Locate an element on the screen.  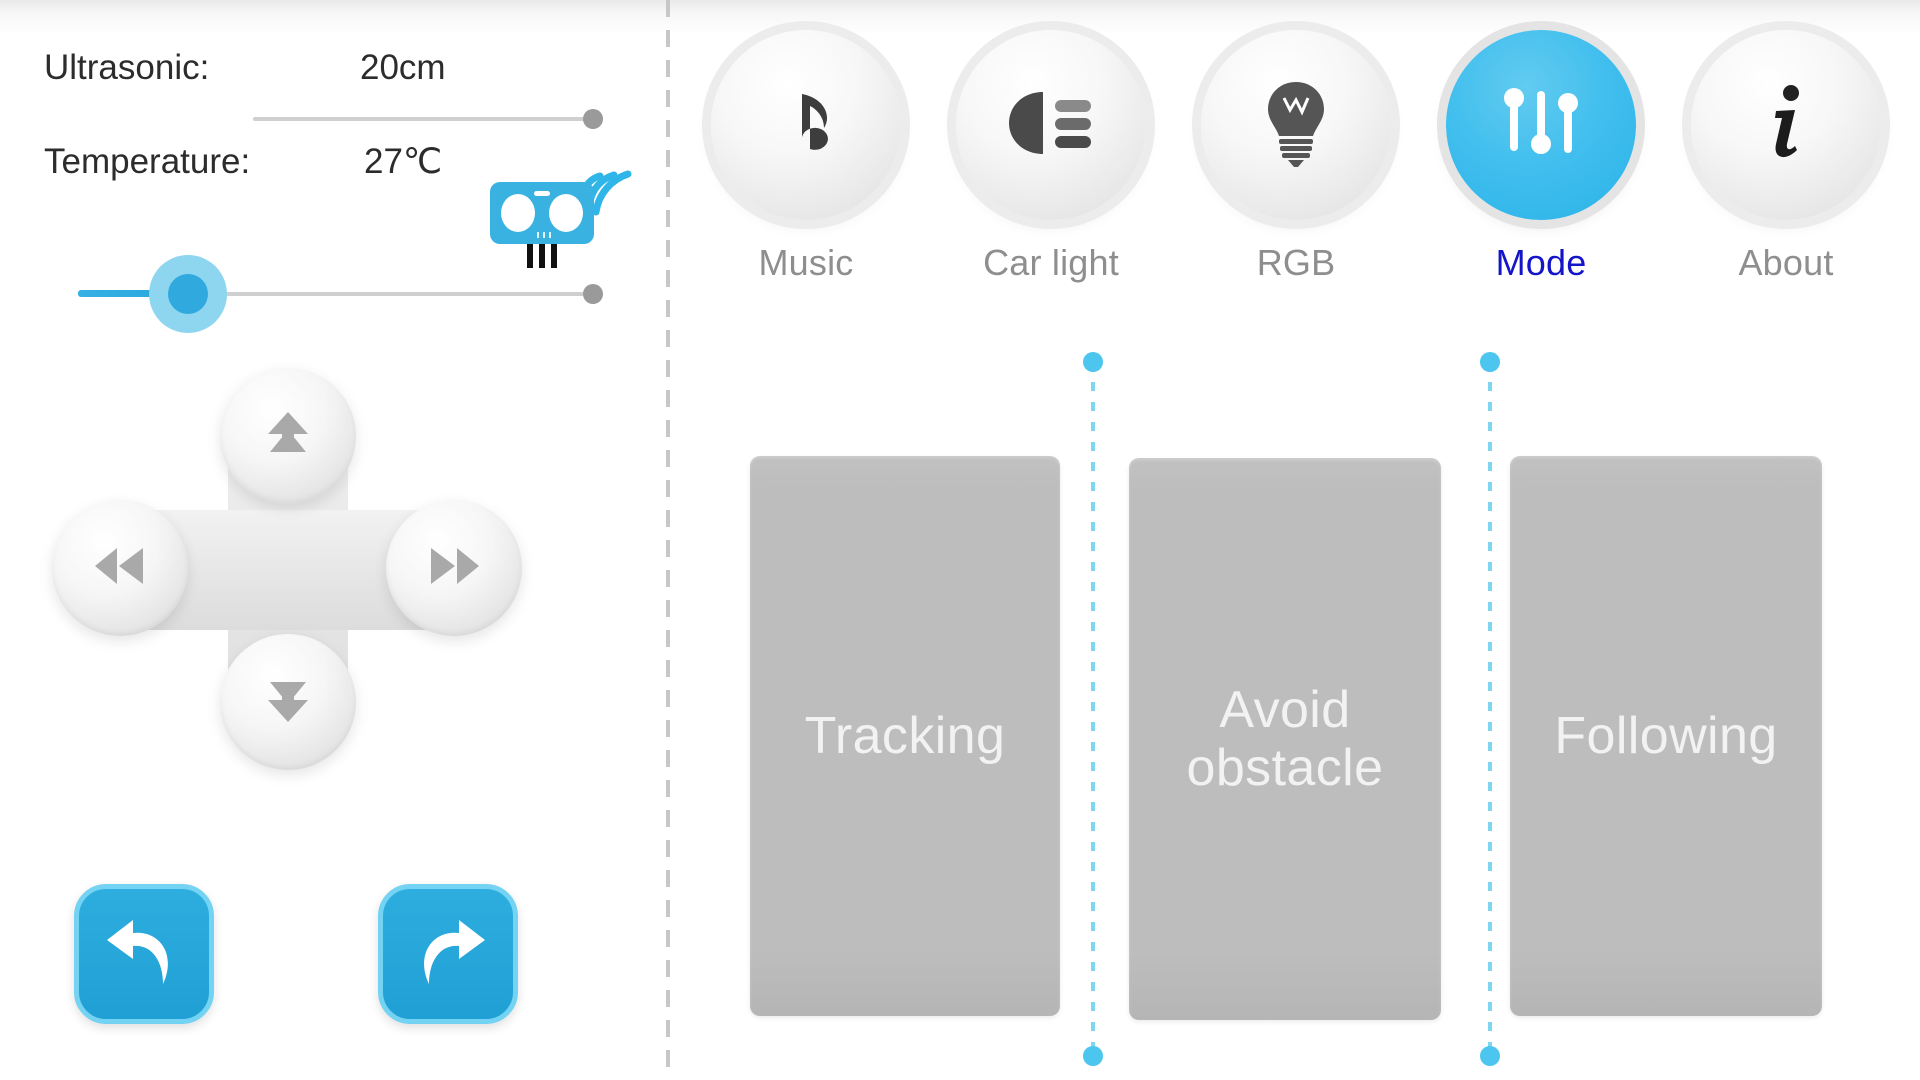
nav-item-mode: Mode is located at coordinates (1541, 157).